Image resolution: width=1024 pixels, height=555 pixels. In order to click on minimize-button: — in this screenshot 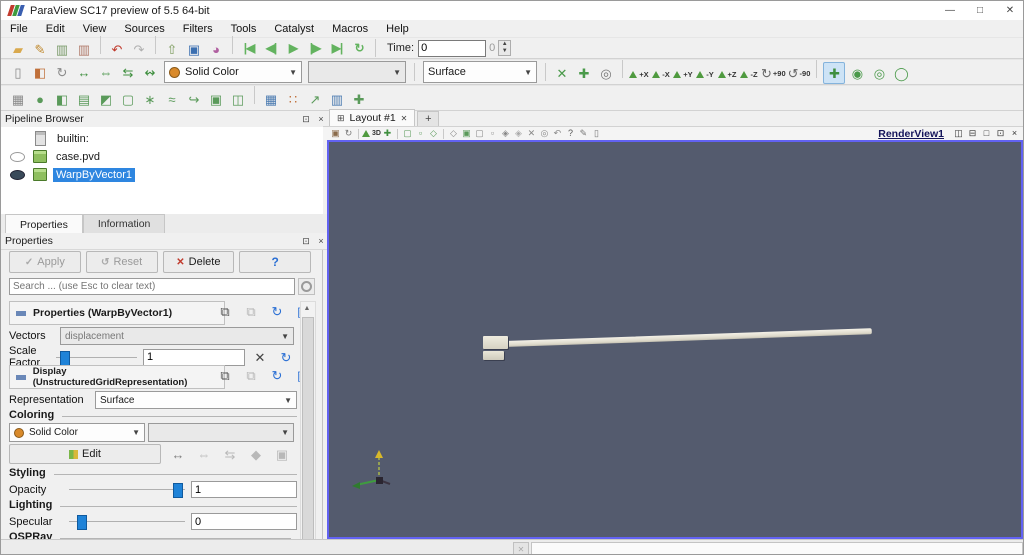, I will do `click(950, 10)`.